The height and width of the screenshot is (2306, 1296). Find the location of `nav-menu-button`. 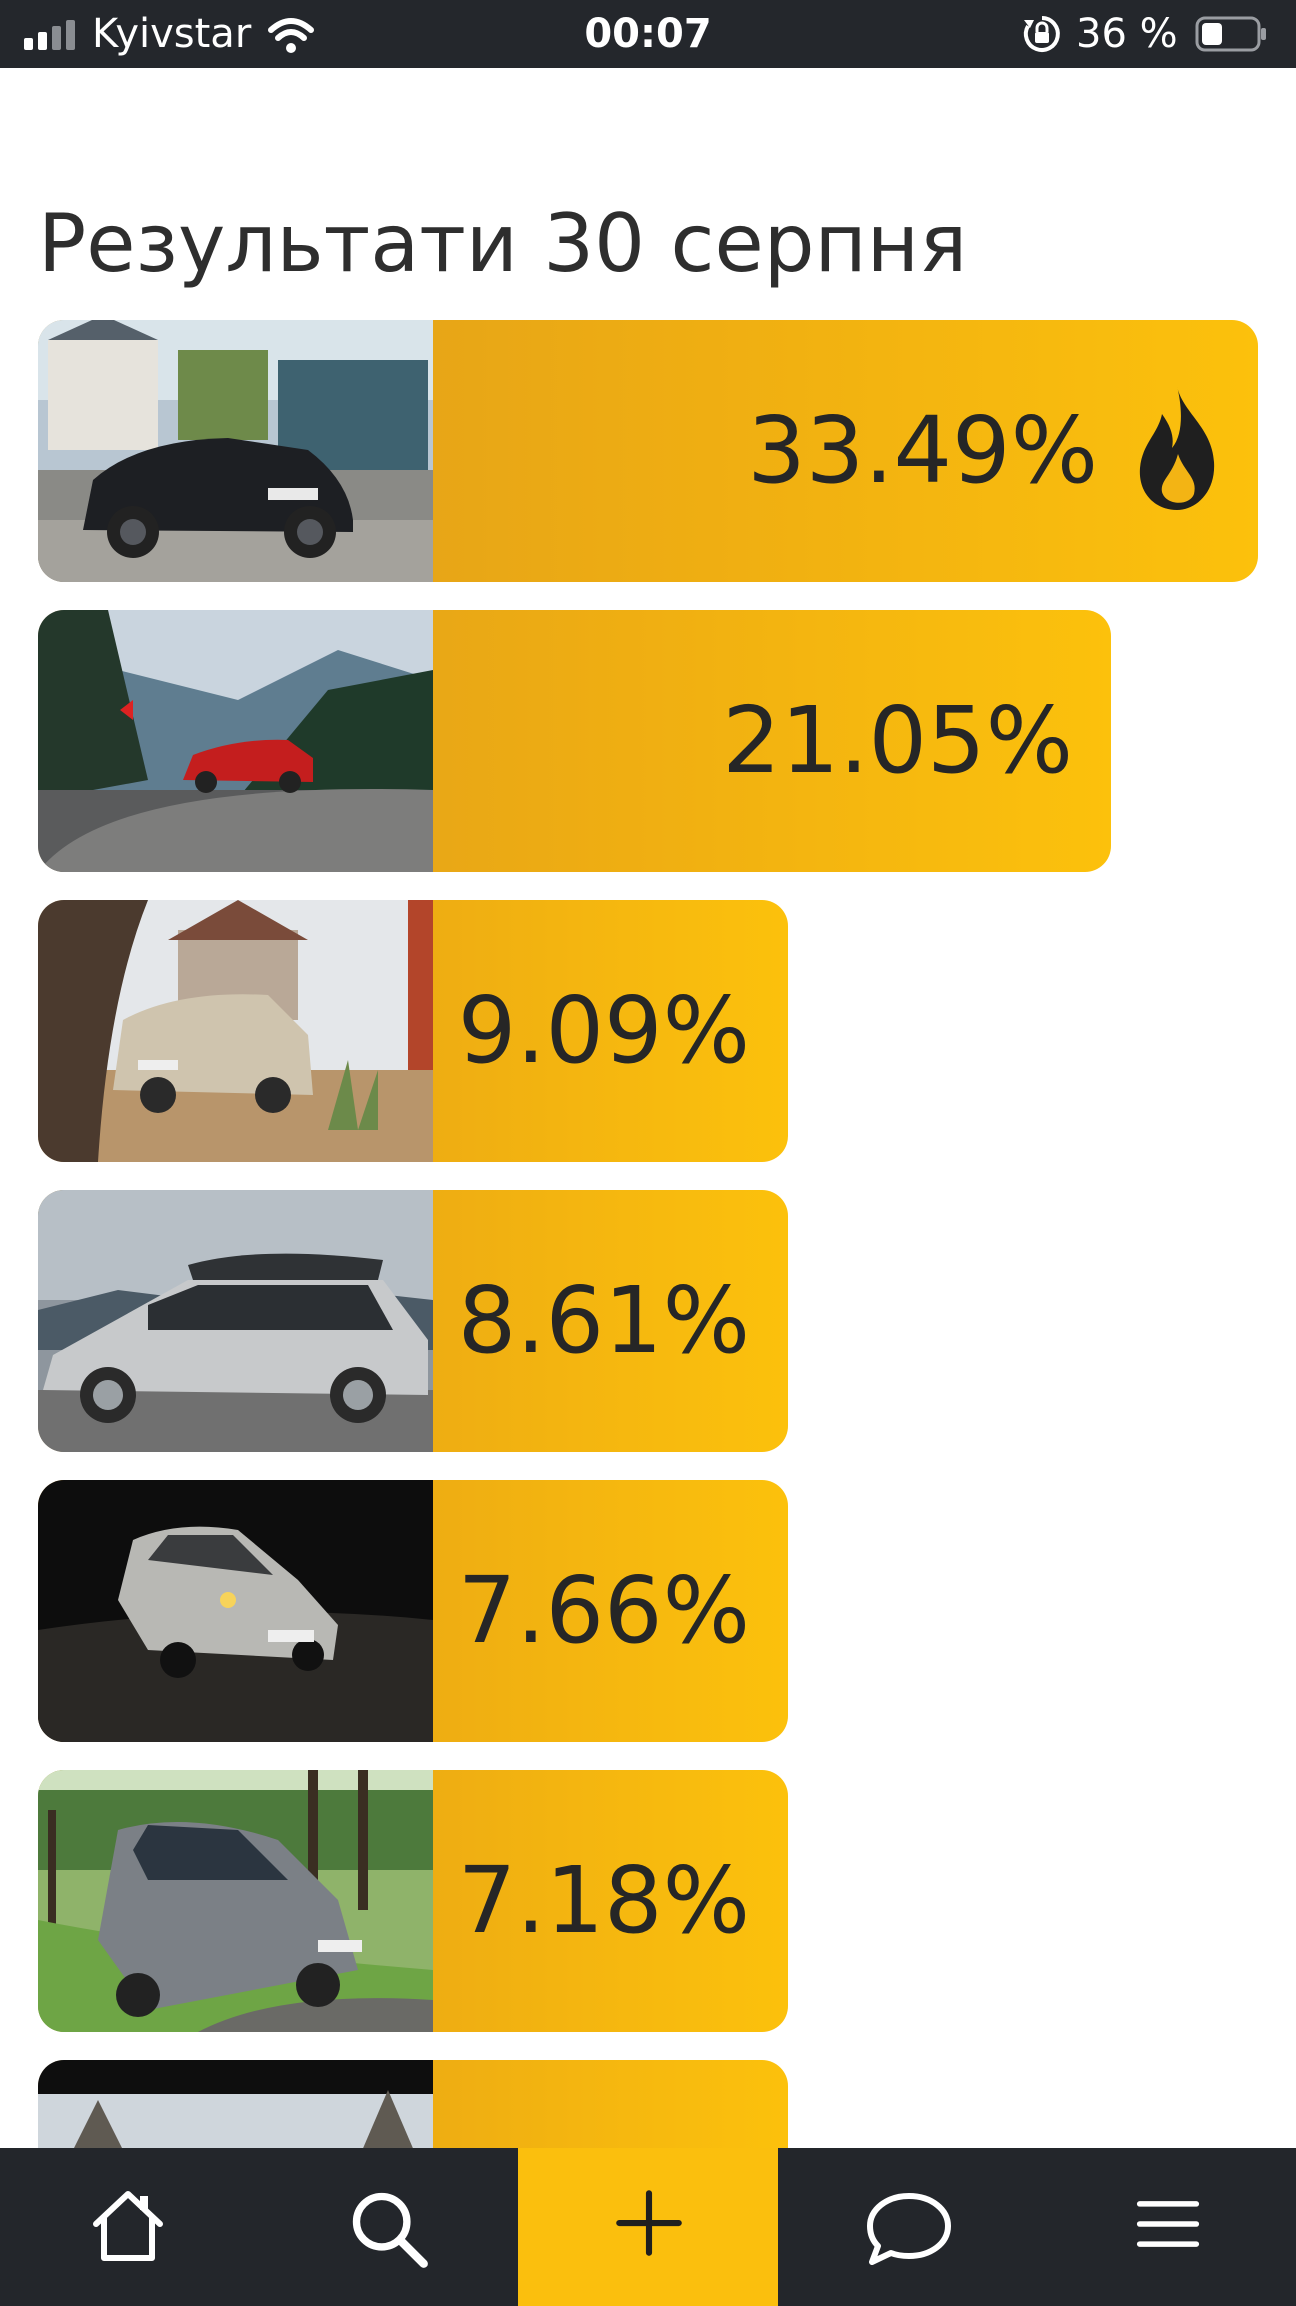

nav-menu-button is located at coordinates (1166, 2227).